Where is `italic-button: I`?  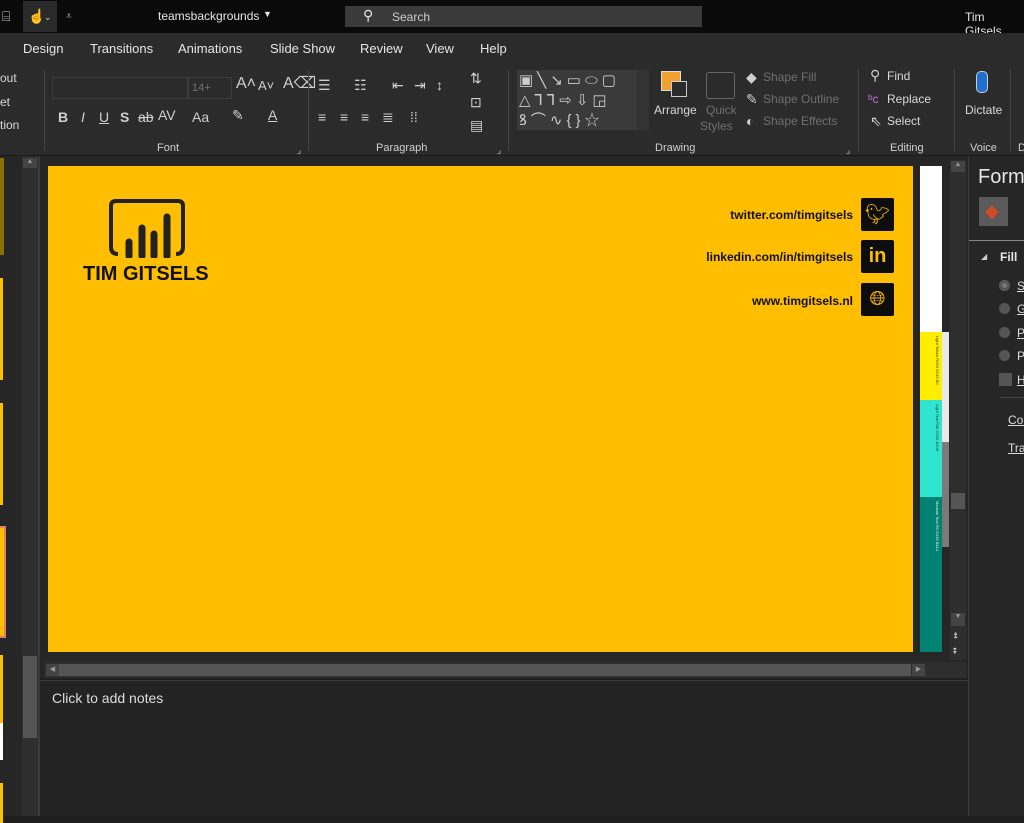 italic-button: I is located at coordinates (83, 117).